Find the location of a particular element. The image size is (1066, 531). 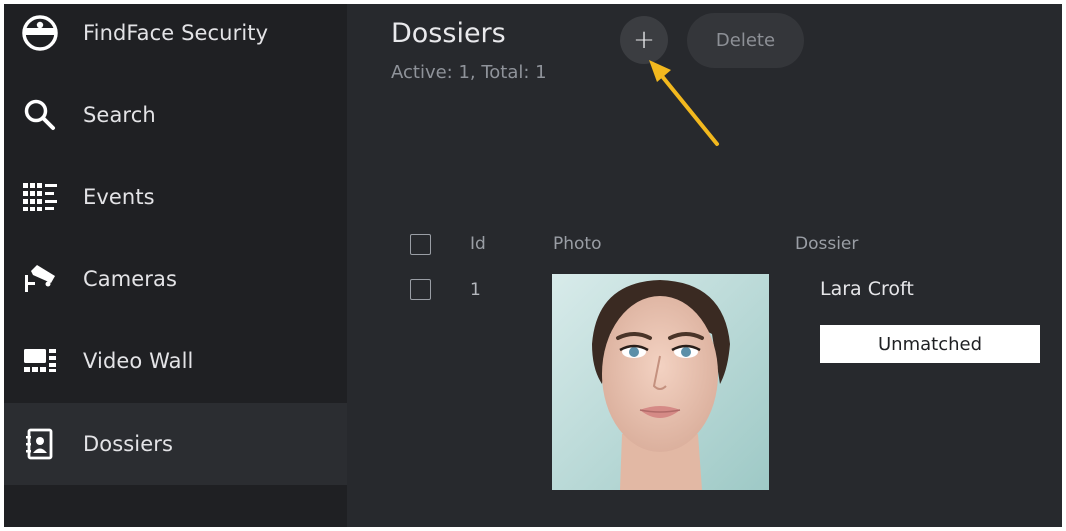

dossier-counts: Active: 1, Total: 1 is located at coordinates (469, 72).